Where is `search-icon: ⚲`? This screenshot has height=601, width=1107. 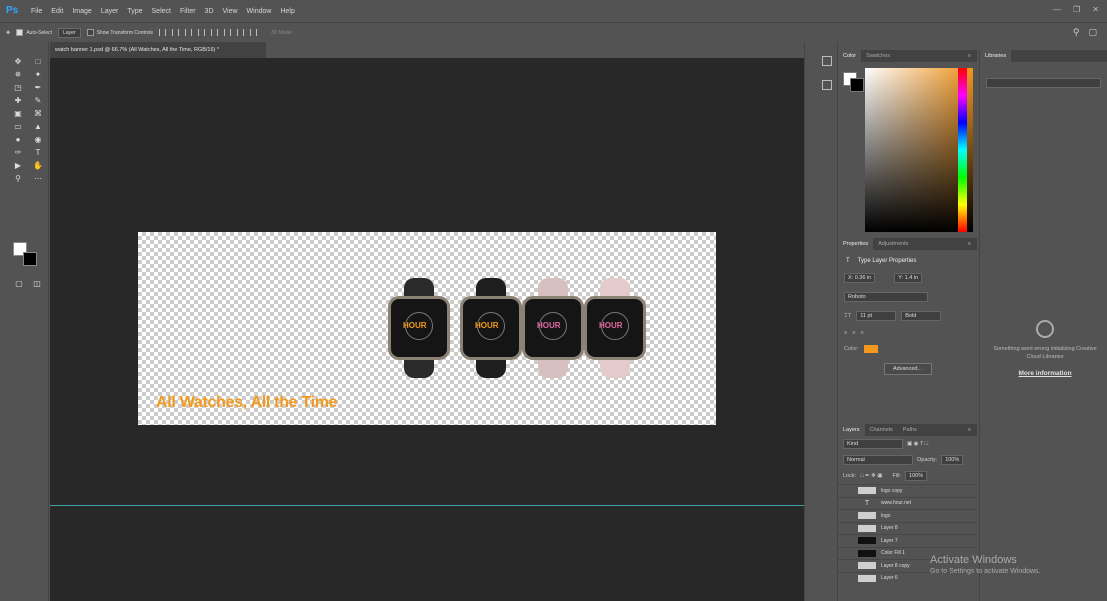 search-icon: ⚲ is located at coordinates (1076, 32).